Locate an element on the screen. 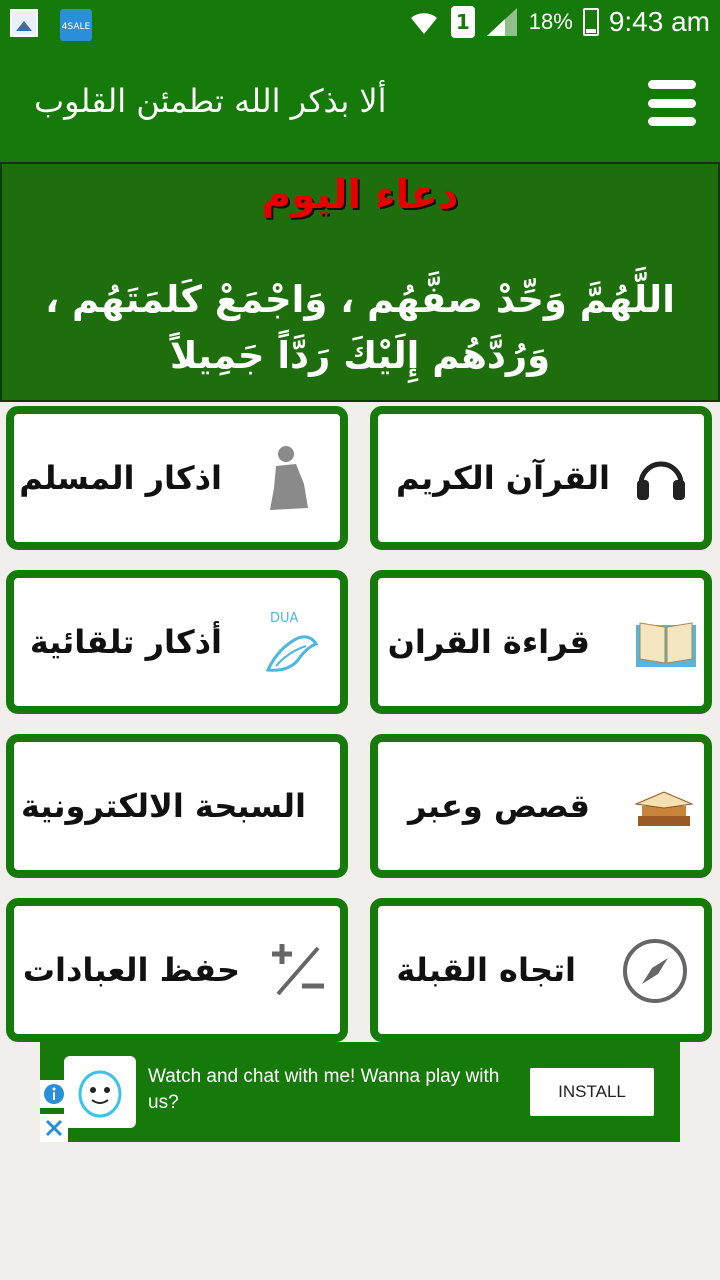  battery-icon is located at coordinates (590, 22).